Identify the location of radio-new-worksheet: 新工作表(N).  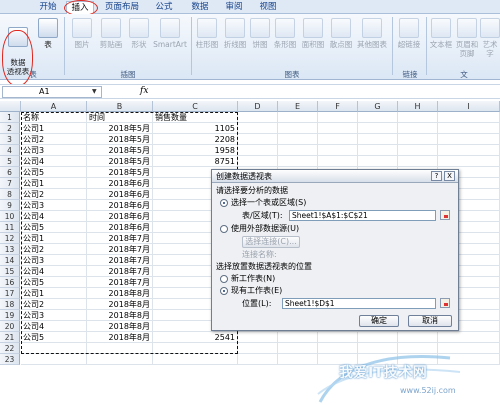
(247, 279).